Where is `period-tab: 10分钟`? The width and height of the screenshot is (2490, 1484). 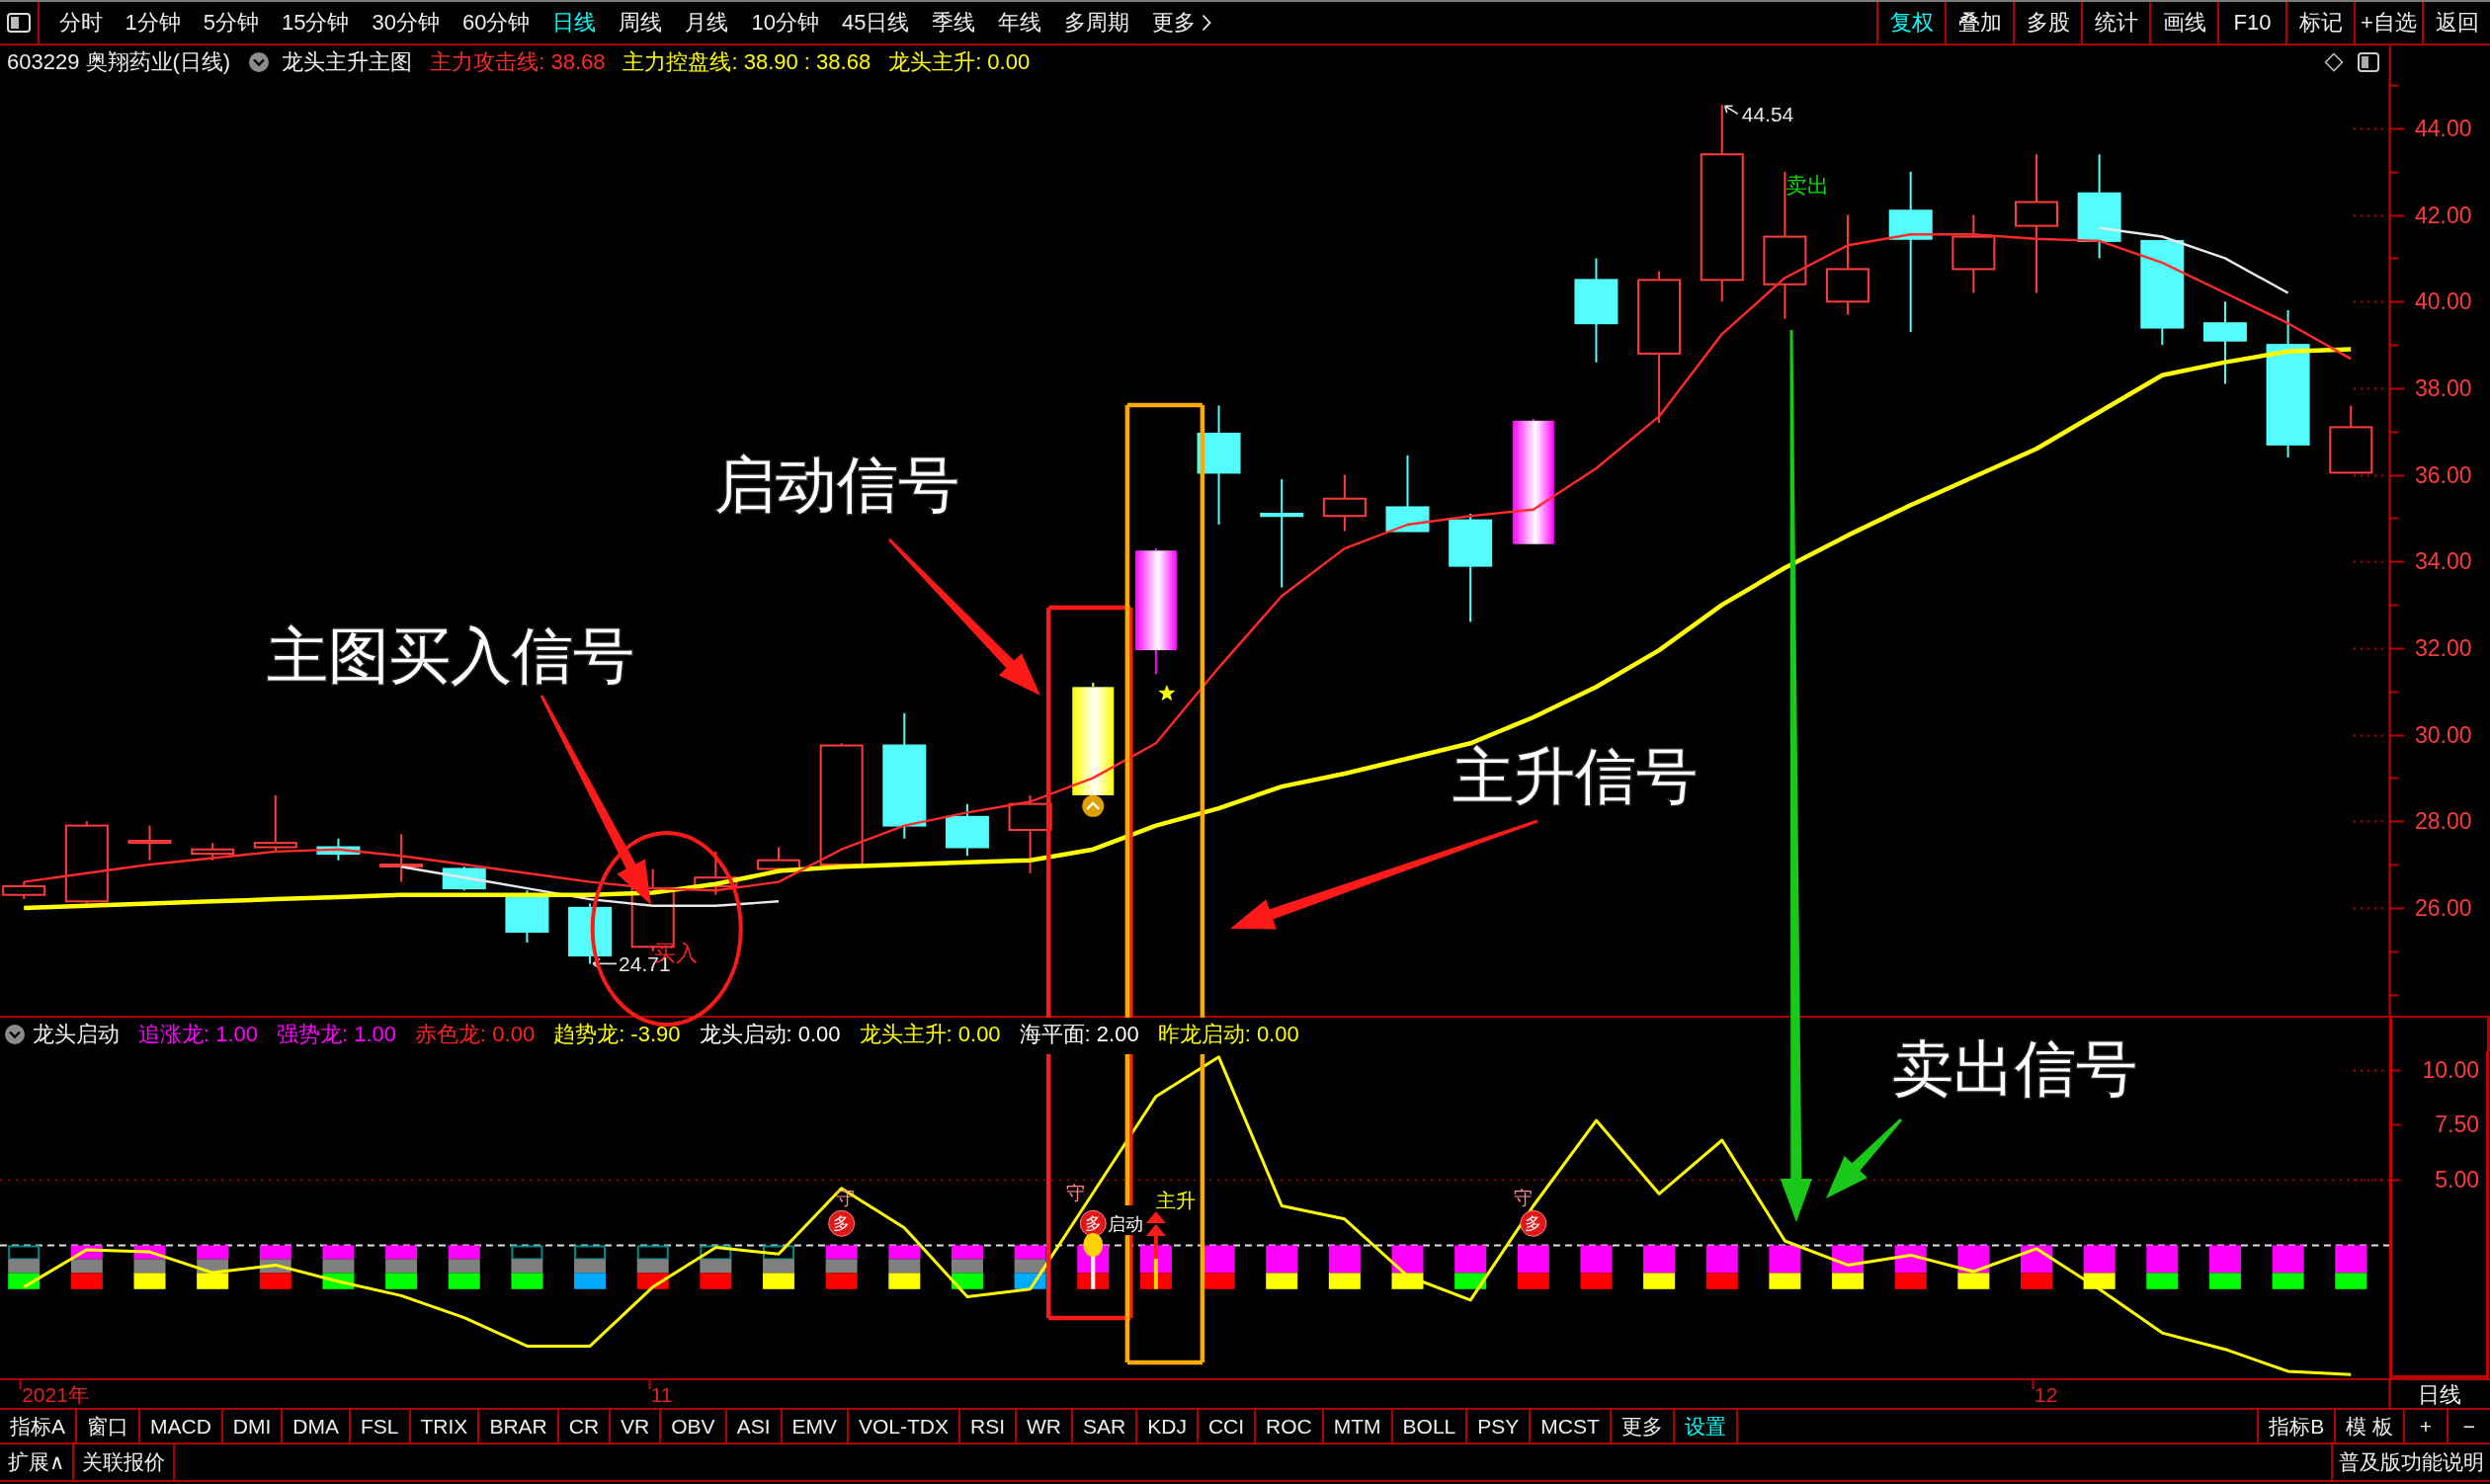
period-tab: 10分钟 is located at coordinates (785, 22).